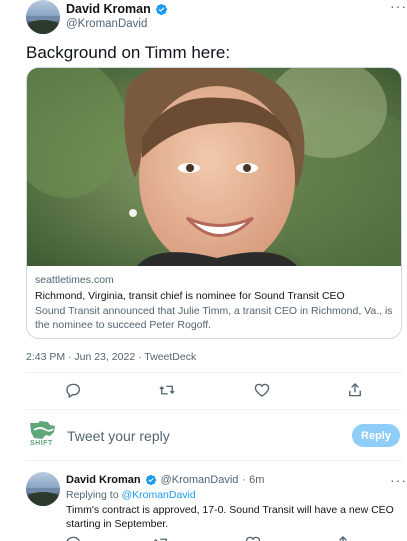 This screenshot has height=541, width=407. Describe the element at coordinates (262, 390) in the screenshot. I see `like-icon` at that location.